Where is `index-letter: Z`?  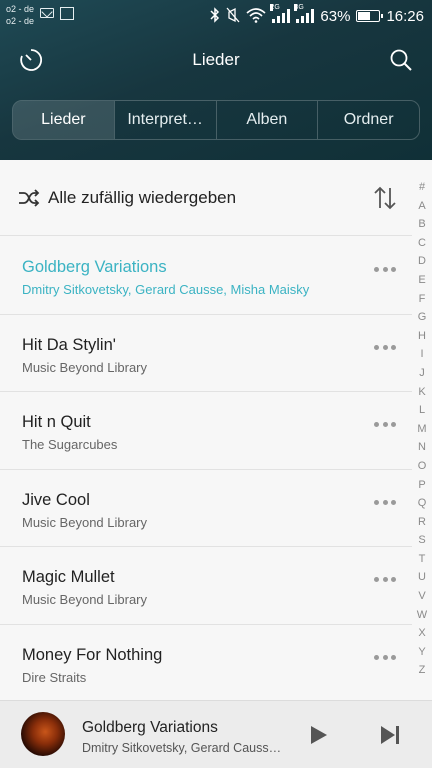 index-letter: Z is located at coordinates (422, 670).